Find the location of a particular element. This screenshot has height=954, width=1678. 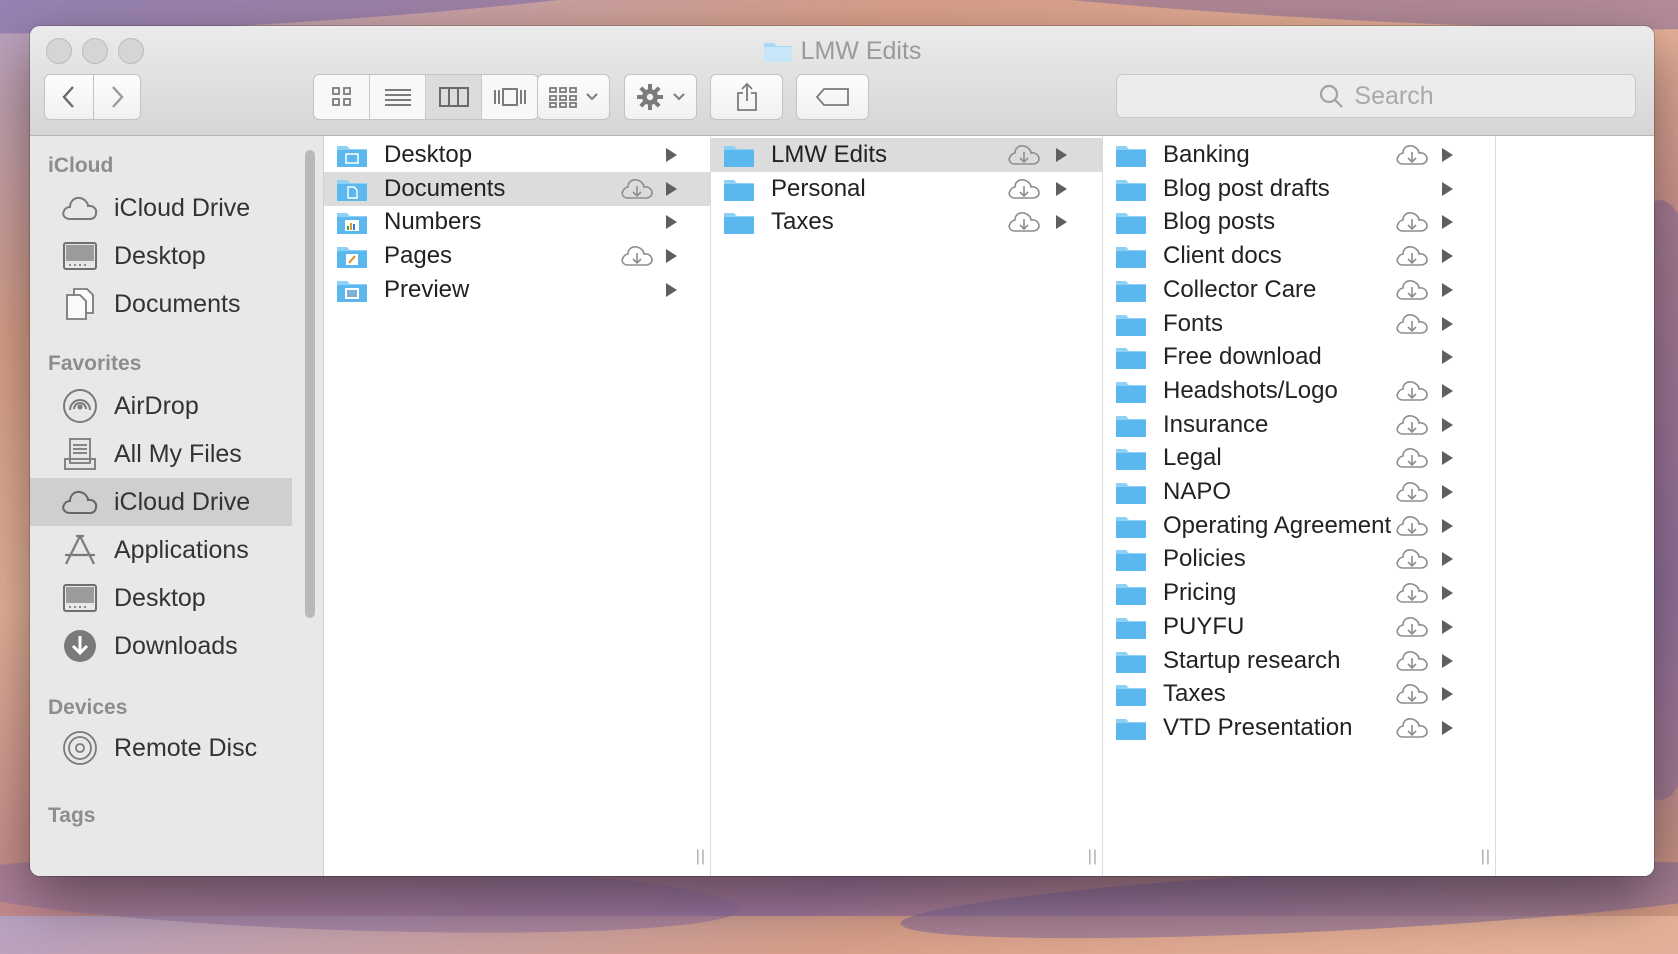

cover-flow-button is located at coordinates (510, 97).